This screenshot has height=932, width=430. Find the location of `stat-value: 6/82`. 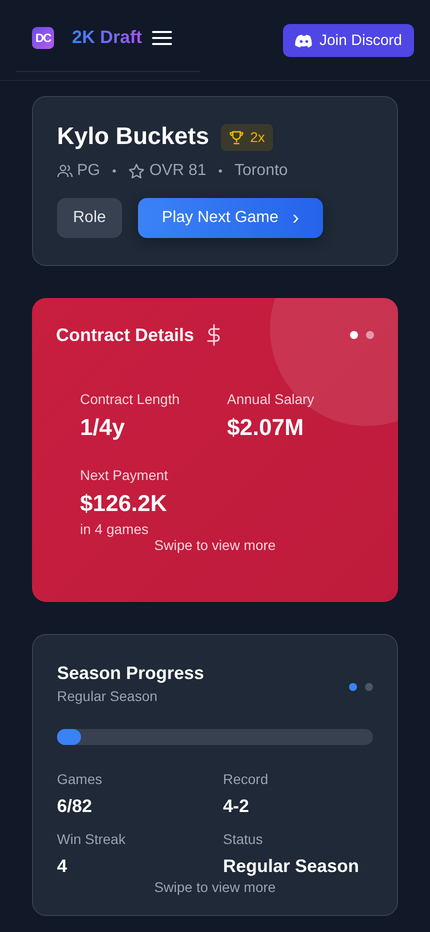

stat-value: 6/82 is located at coordinates (75, 806).